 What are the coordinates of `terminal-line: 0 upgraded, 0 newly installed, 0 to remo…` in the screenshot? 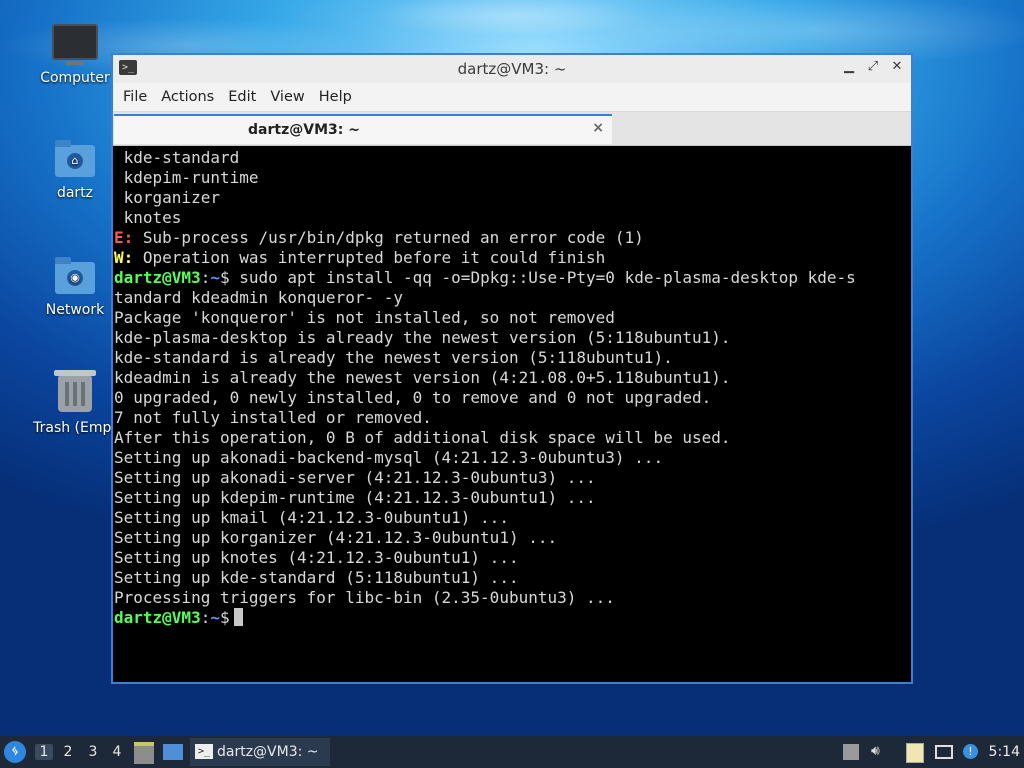 It's located at (512, 398).